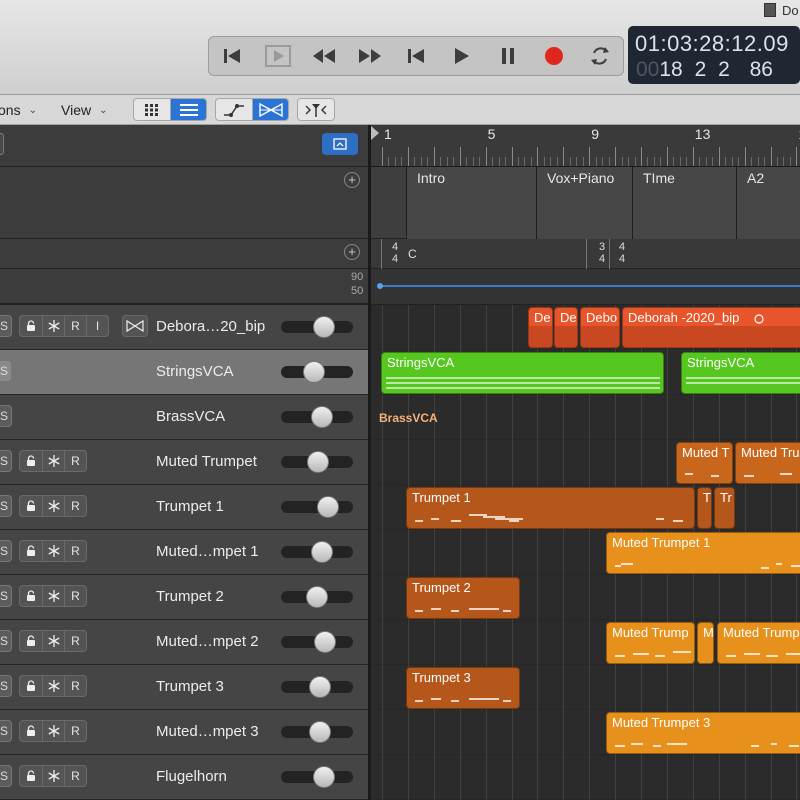 The width and height of the screenshot is (800, 800). Describe the element at coordinates (554, 56) in the screenshot. I see `record-button` at that location.